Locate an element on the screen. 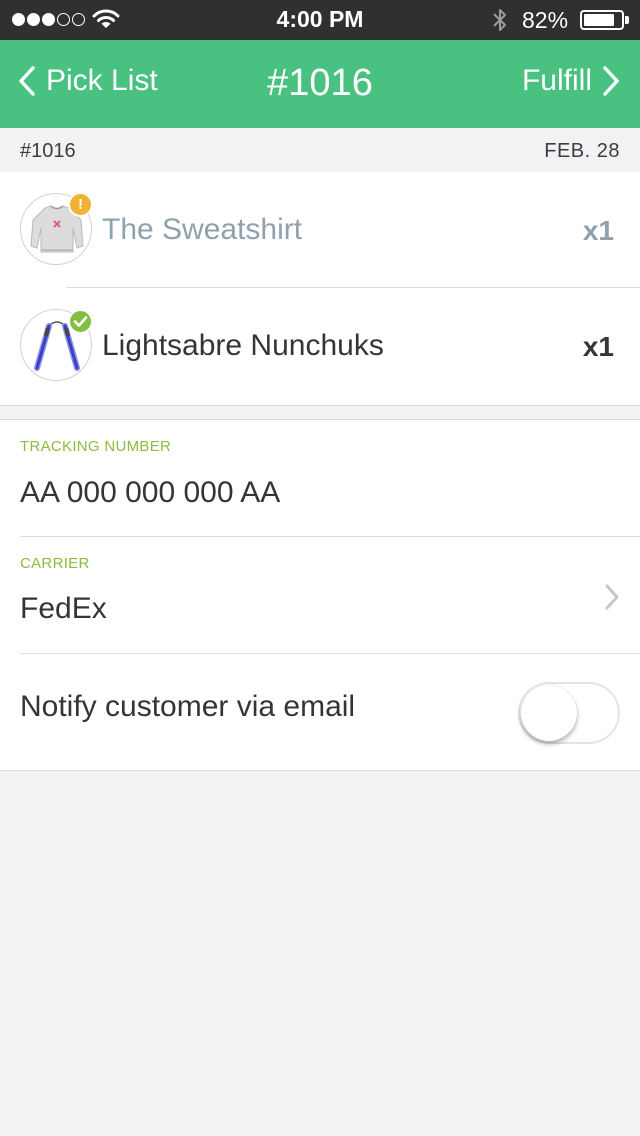 The width and height of the screenshot is (640, 1136). tracking-number-label: TRACKING NUMBER is located at coordinates (96, 446).